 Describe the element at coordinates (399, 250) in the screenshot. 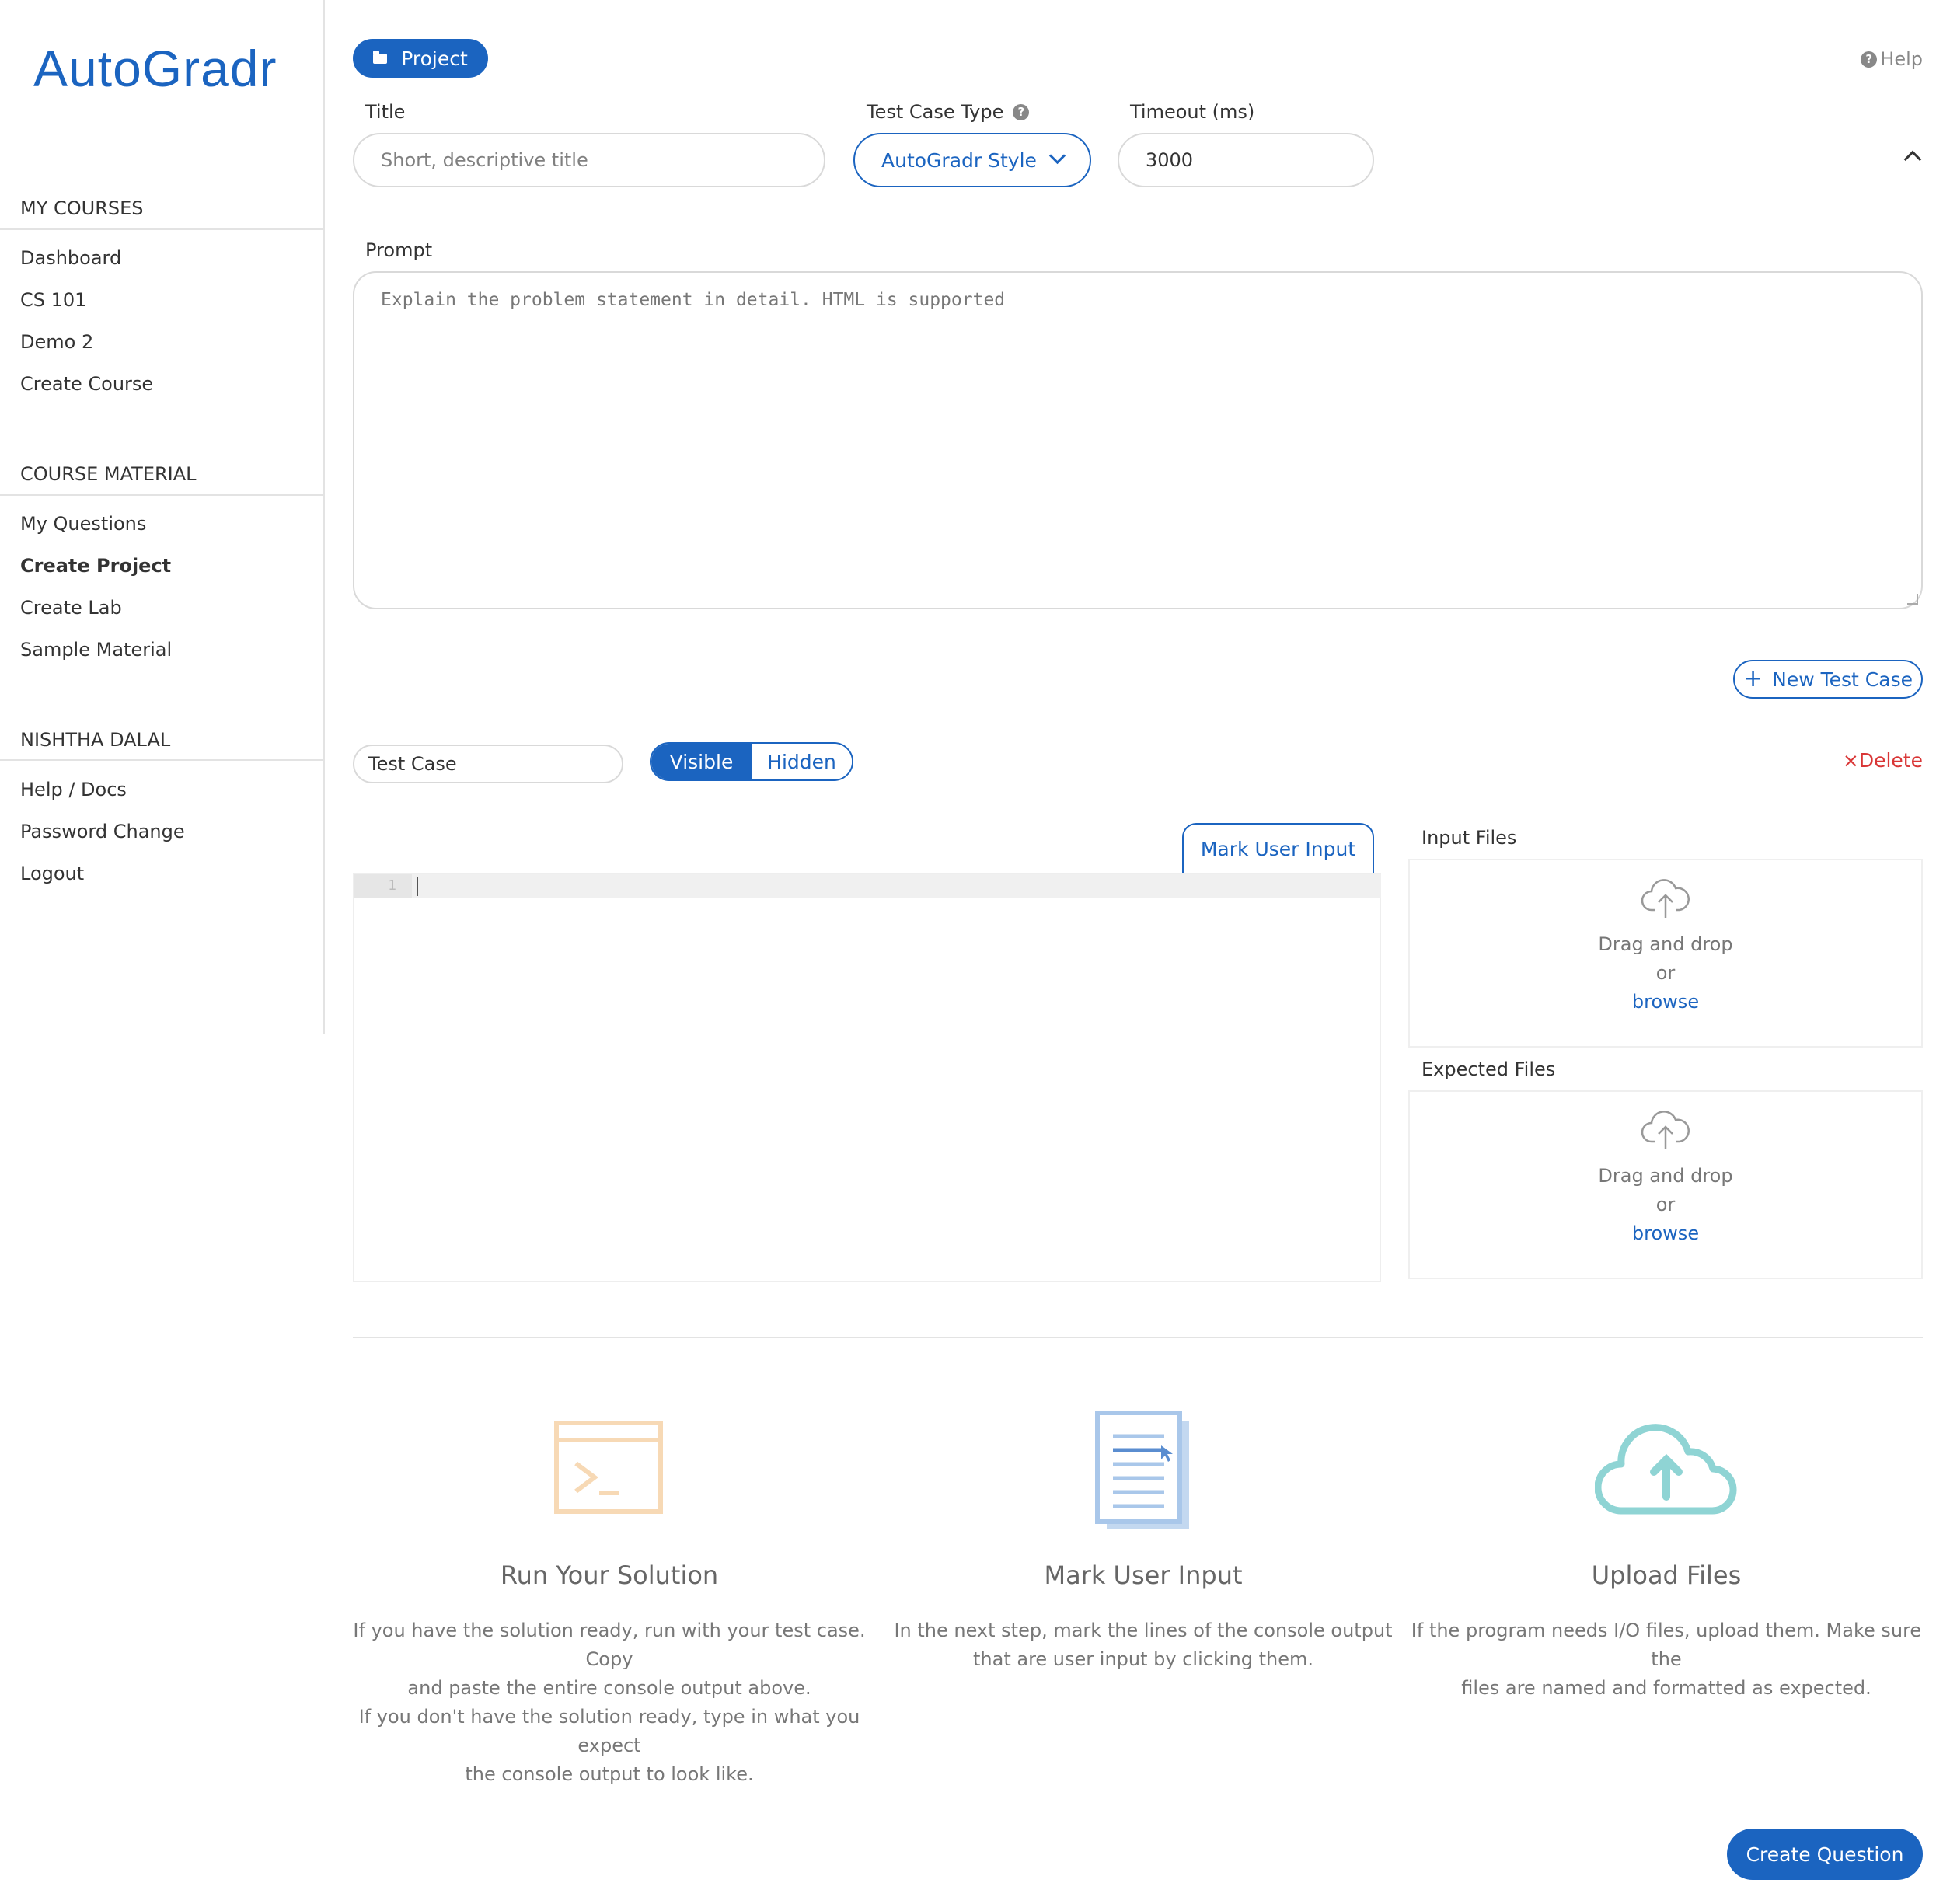

I see `prompt-label: Prompt` at that location.